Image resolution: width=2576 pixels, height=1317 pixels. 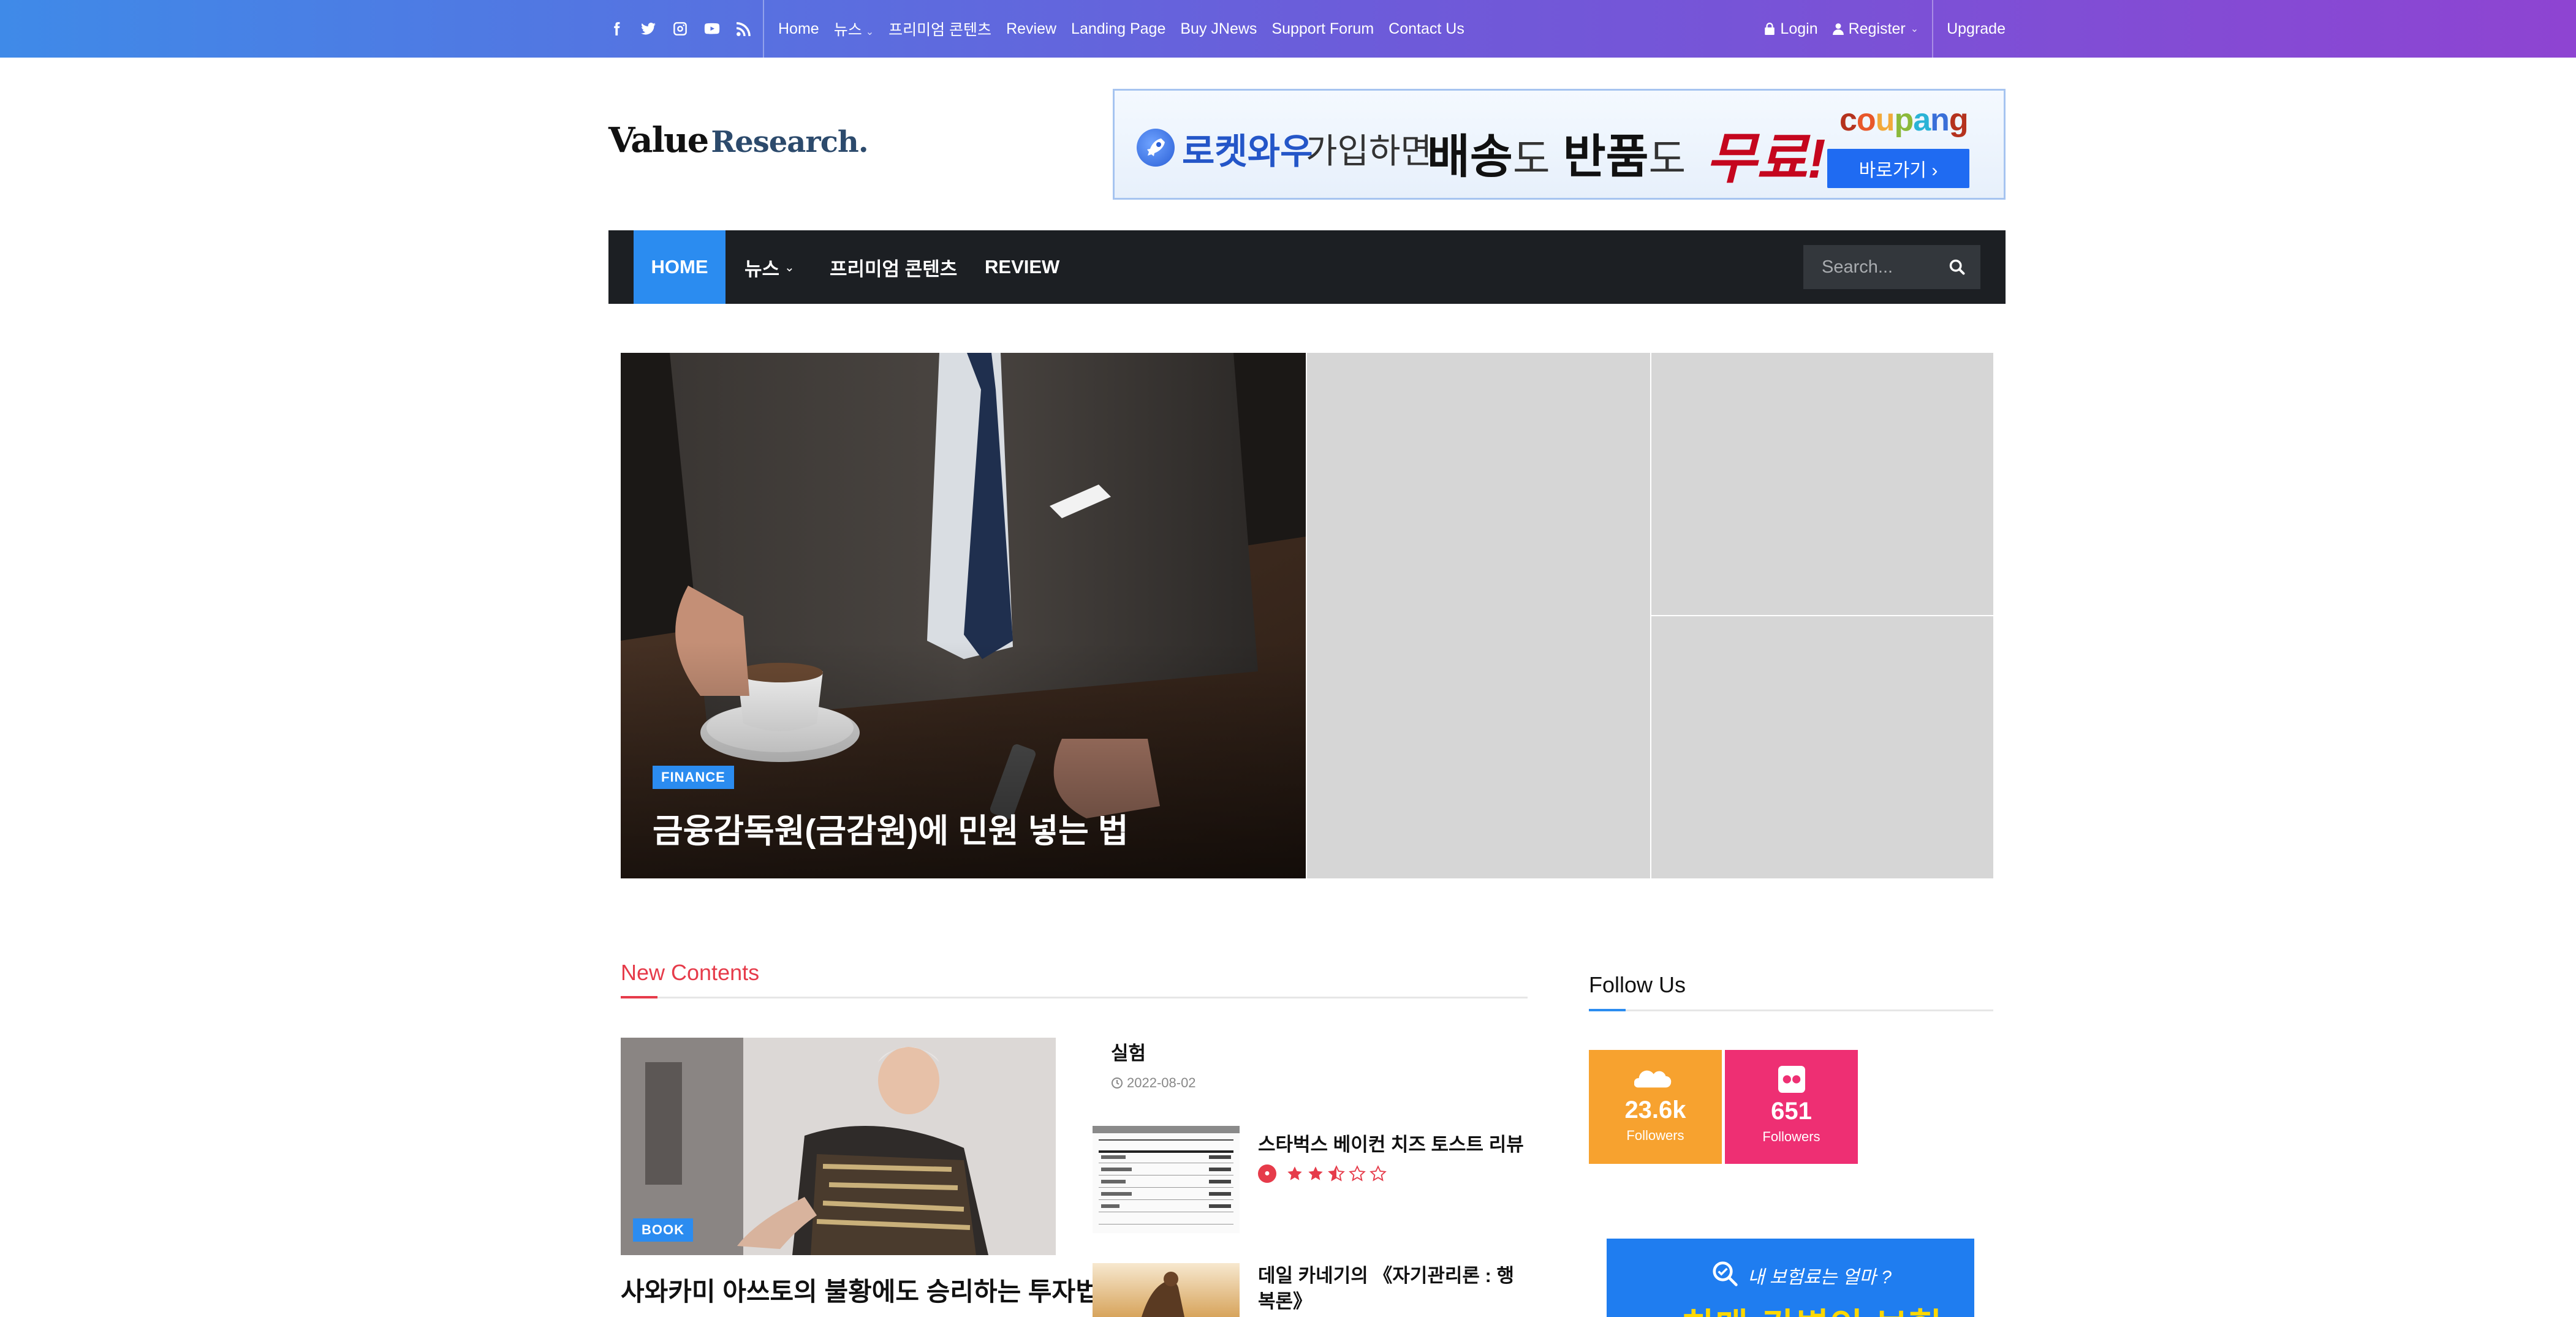 What do you see at coordinates (1904, 120) in the screenshot?
I see `coupang-logo: coupang` at bounding box center [1904, 120].